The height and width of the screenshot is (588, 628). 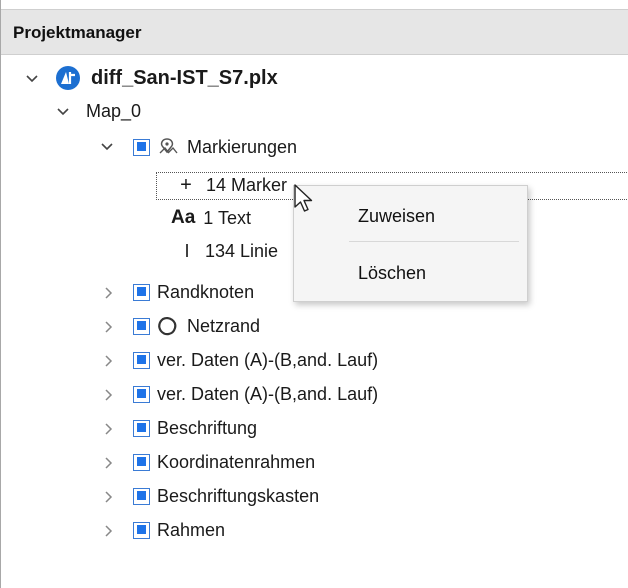 What do you see at coordinates (191, 529) in the screenshot?
I see `layer-label: Rahmen` at bounding box center [191, 529].